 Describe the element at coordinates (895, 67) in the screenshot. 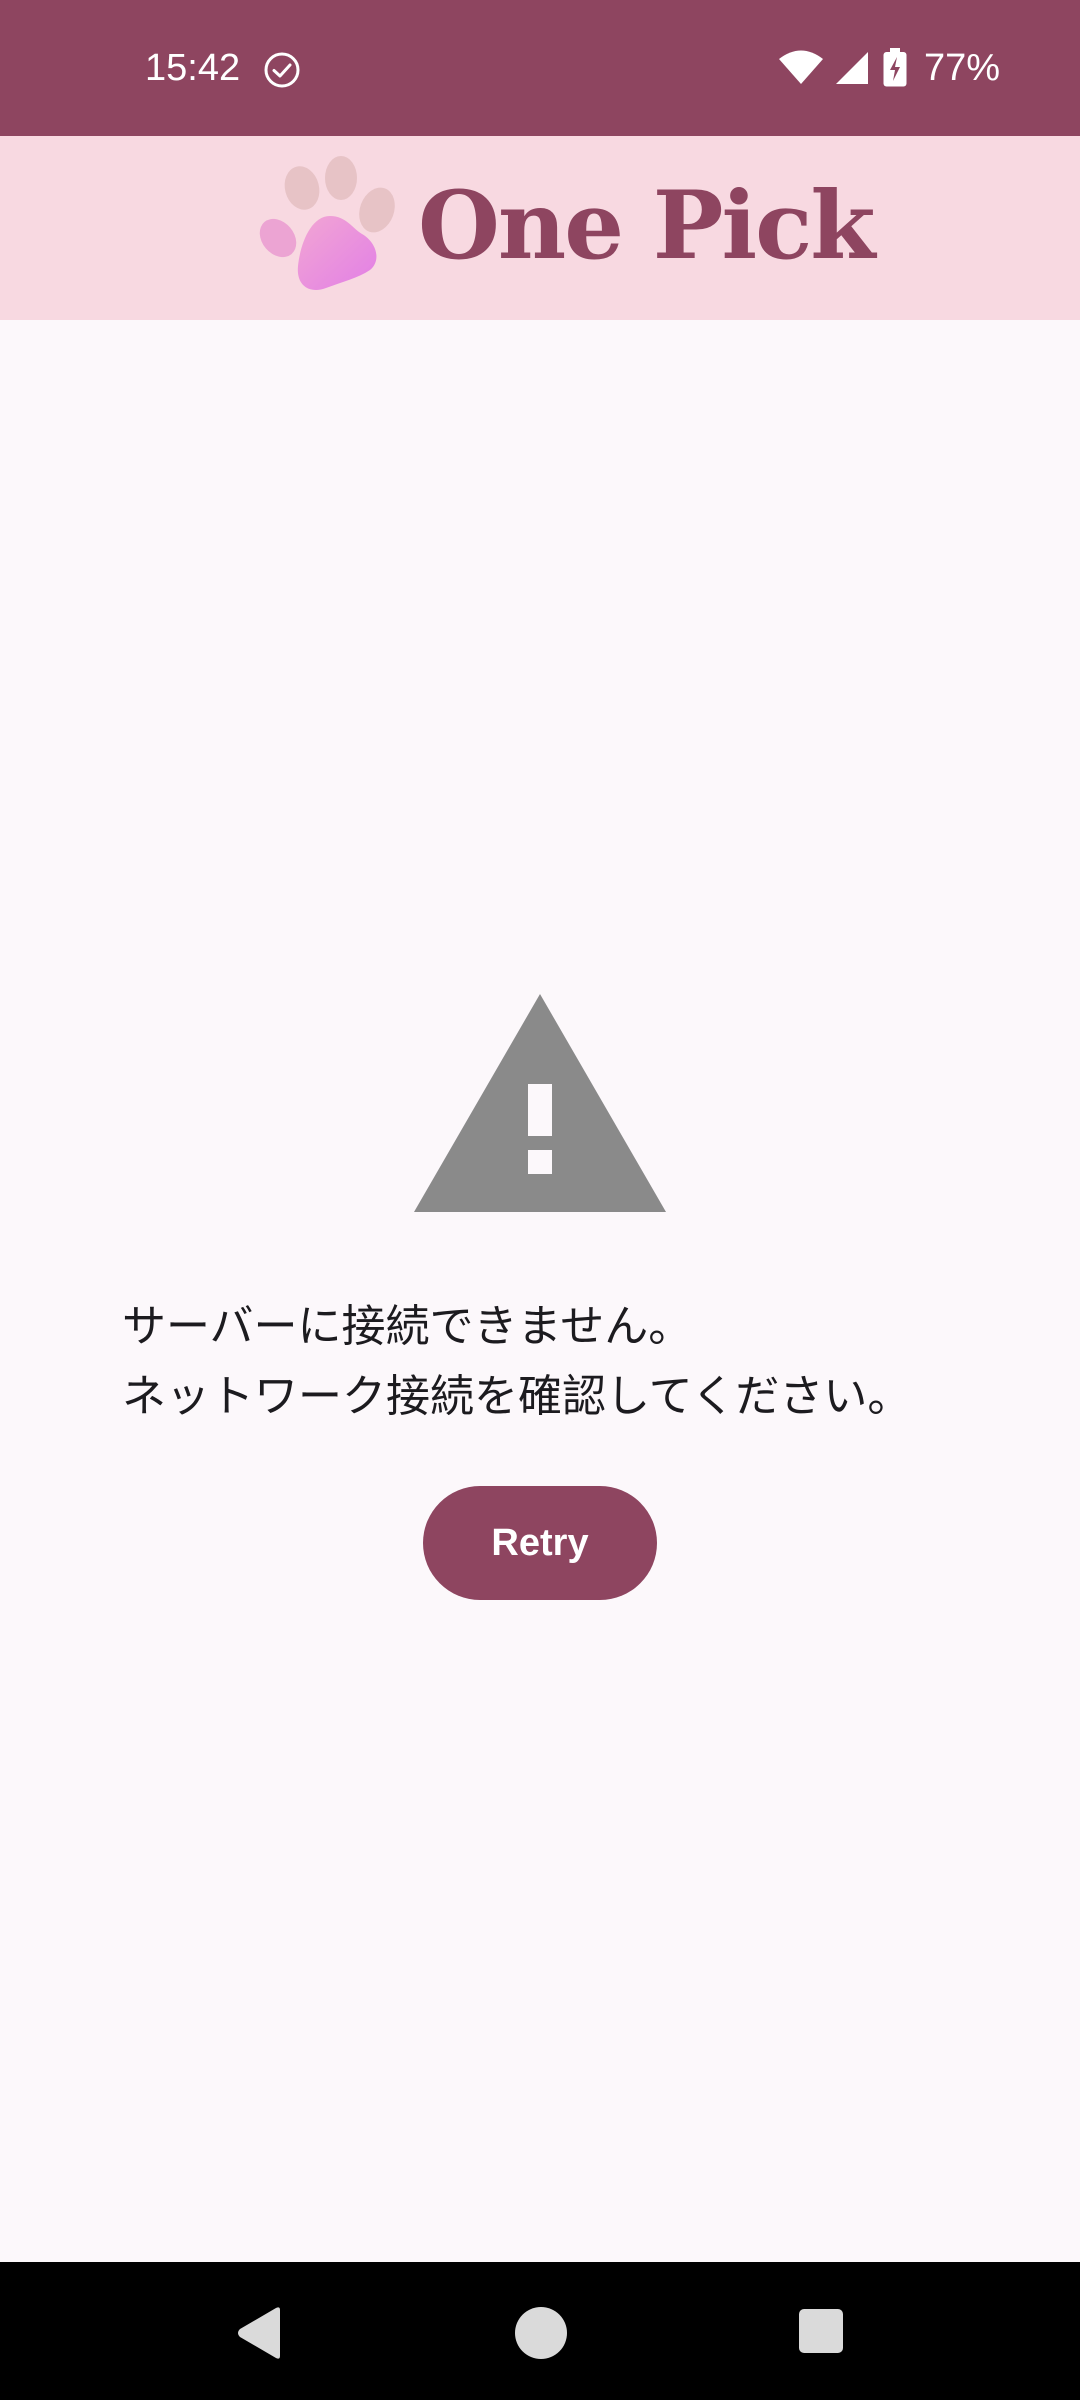

I see `battery-charging-icon` at that location.